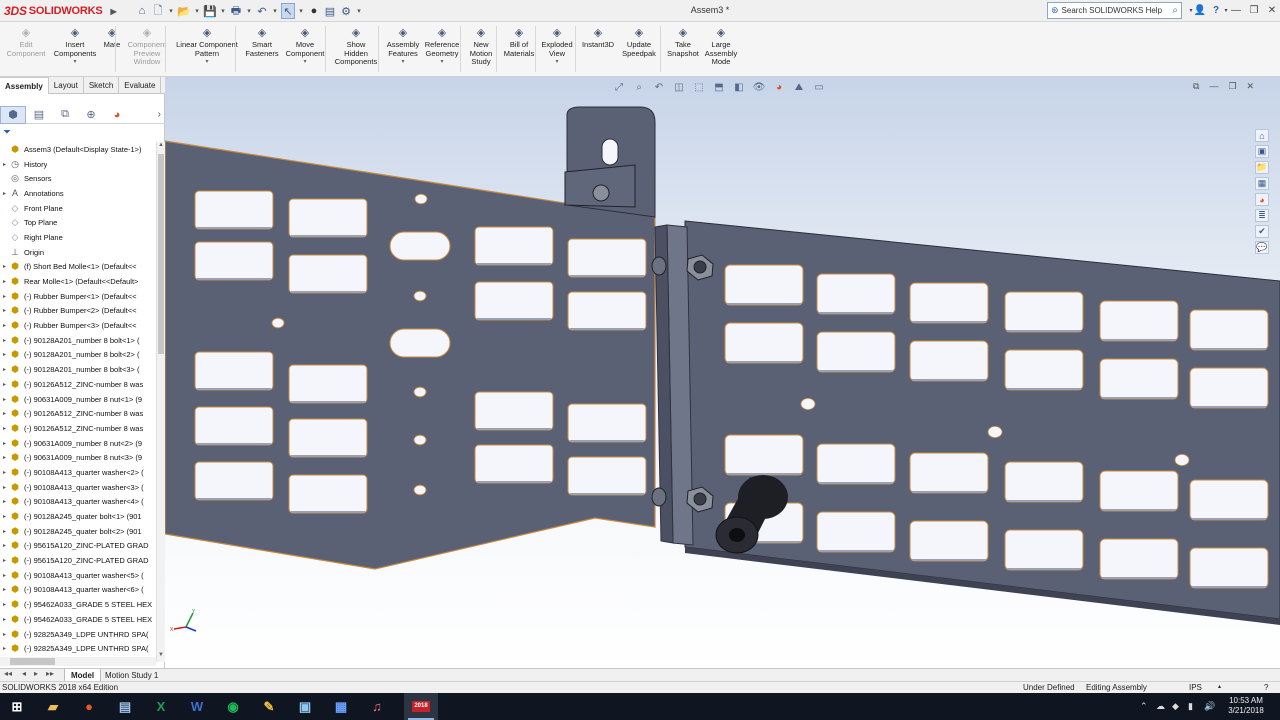 The width and height of the screenshot is (1280, 720). I want to click on firefox-icon: ●, so click(89, 706).